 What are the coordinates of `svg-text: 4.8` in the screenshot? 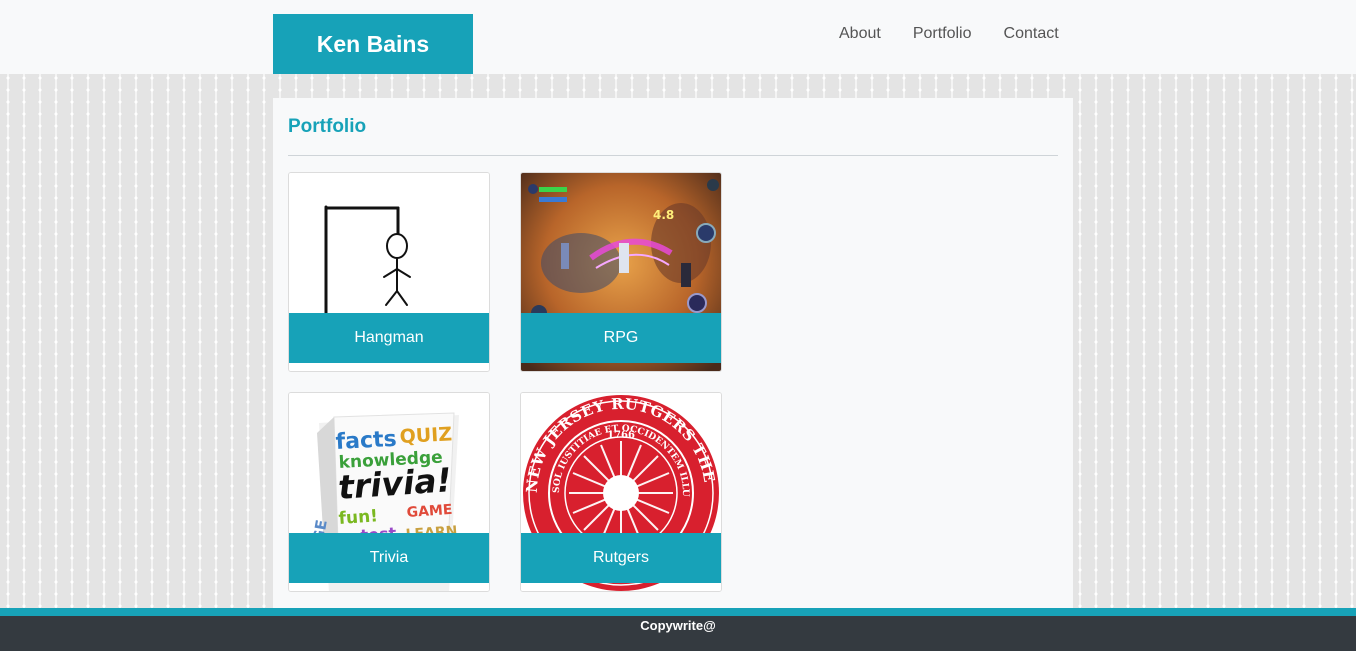 It's located at (663, 215).